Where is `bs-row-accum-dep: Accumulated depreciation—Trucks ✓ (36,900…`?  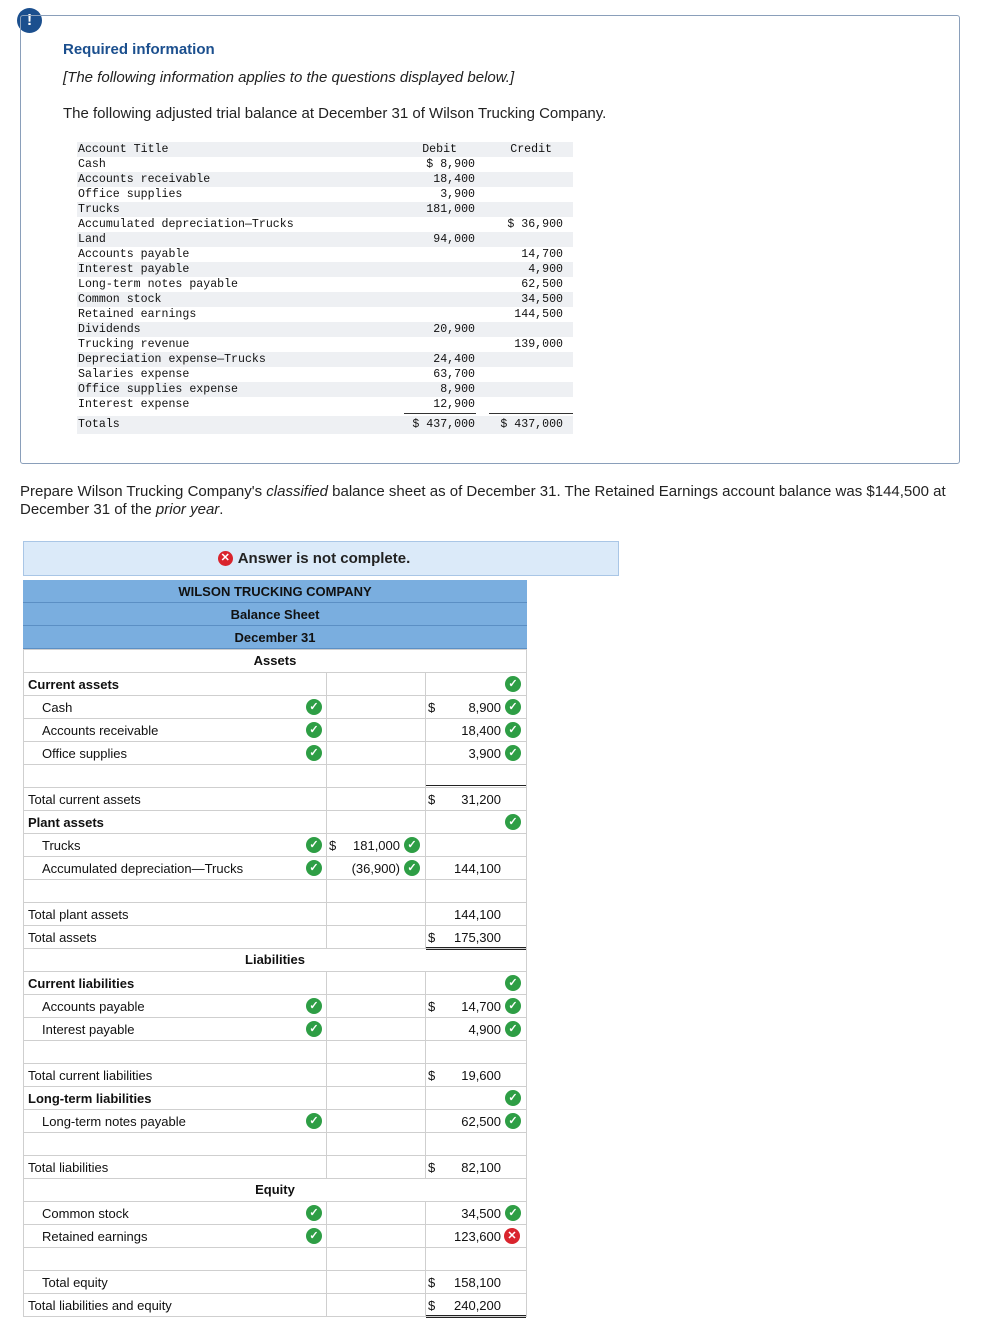
bs-row-accum-dep: Accumulated depreciation—Trucks ✓ (36,900… is located at coordinates (275, 867).